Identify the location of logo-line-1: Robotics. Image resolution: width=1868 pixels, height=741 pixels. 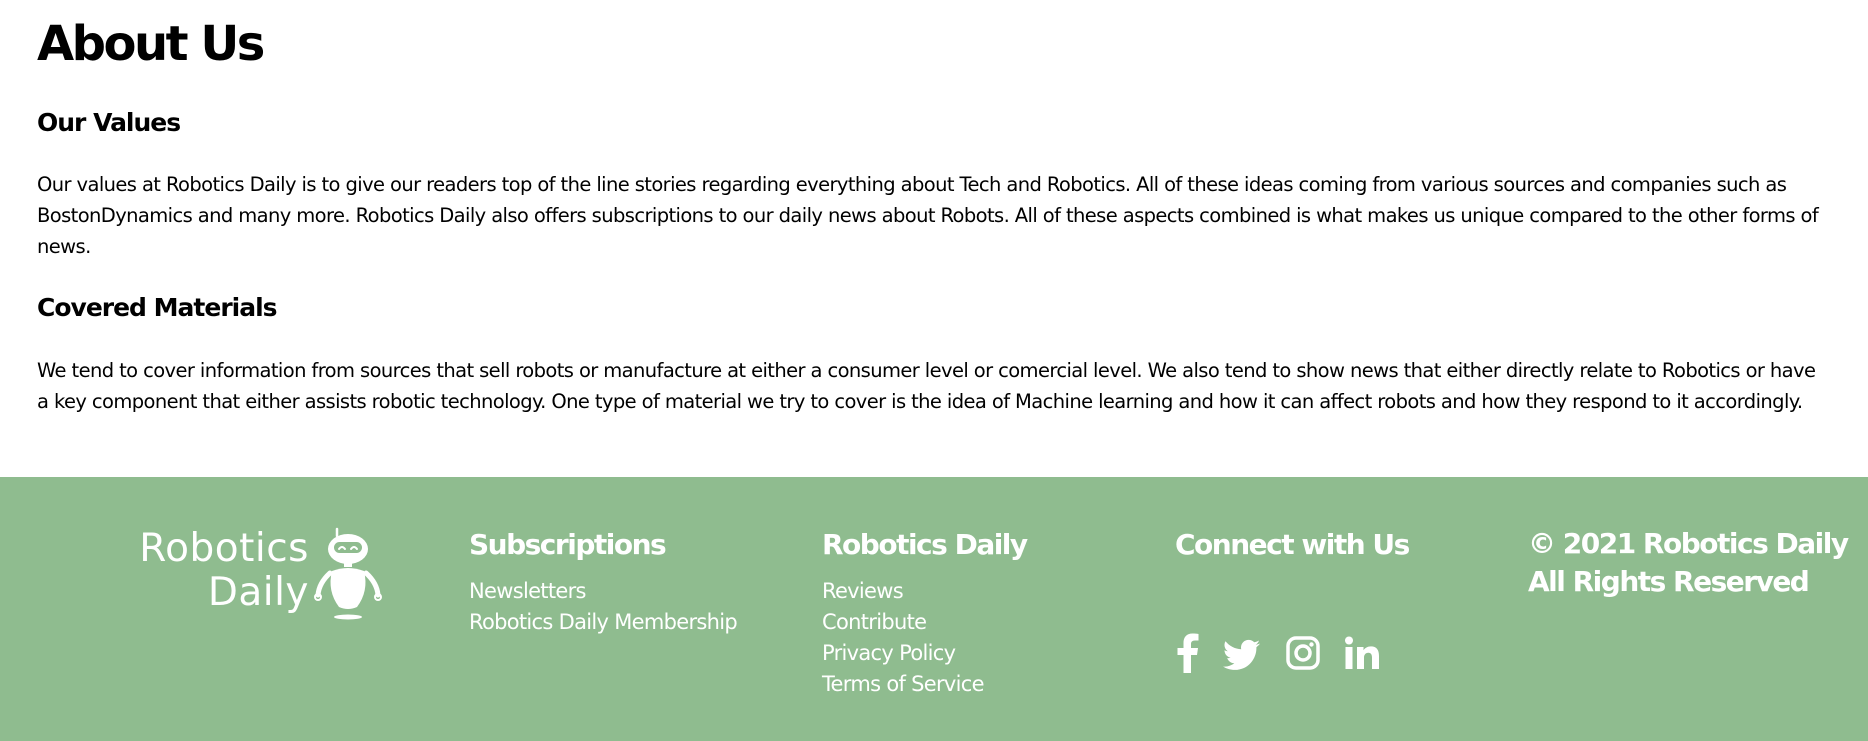
(224, 548).